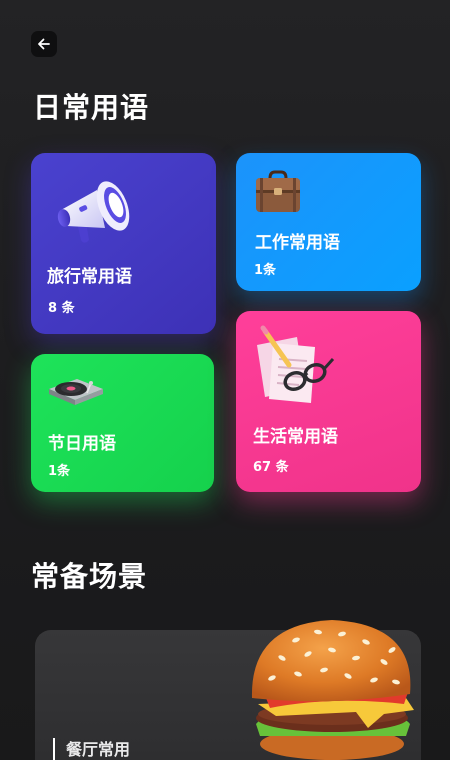 This screenshot has height=760, width=450. What do you see at coordinates (122, 423) in the screenshot?
I see `card-holiday-phrases: 节日用语 1条` at bounding box center [122, 423].